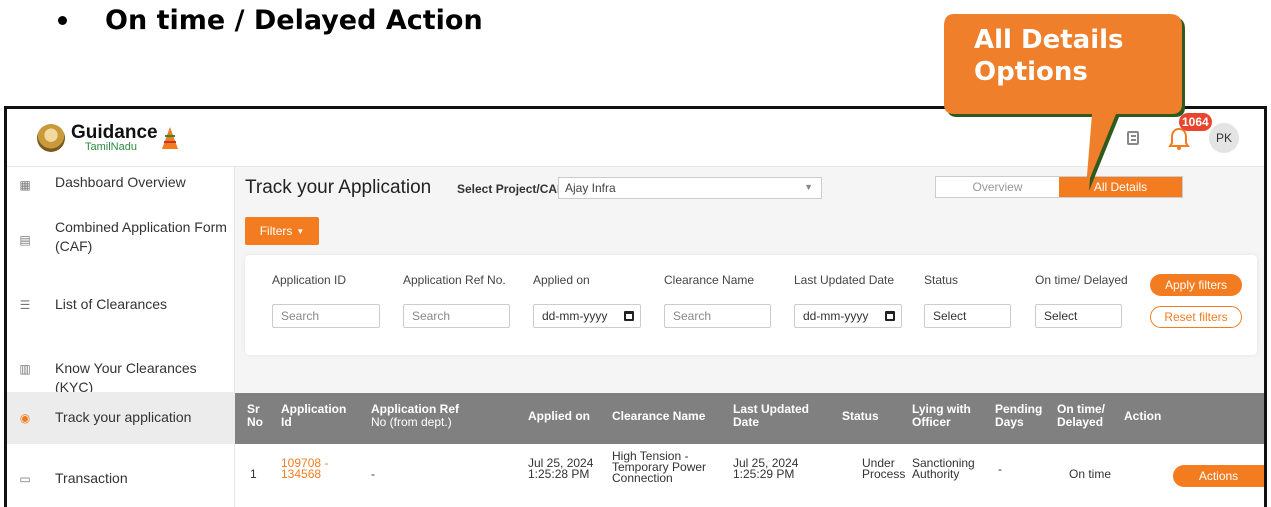 Image resolution: width=1271 pixels, height=507 pixels. Describe the element at coordinates (717, 316) in the screenshot. I see `clearance-search-input: Search` at that location.